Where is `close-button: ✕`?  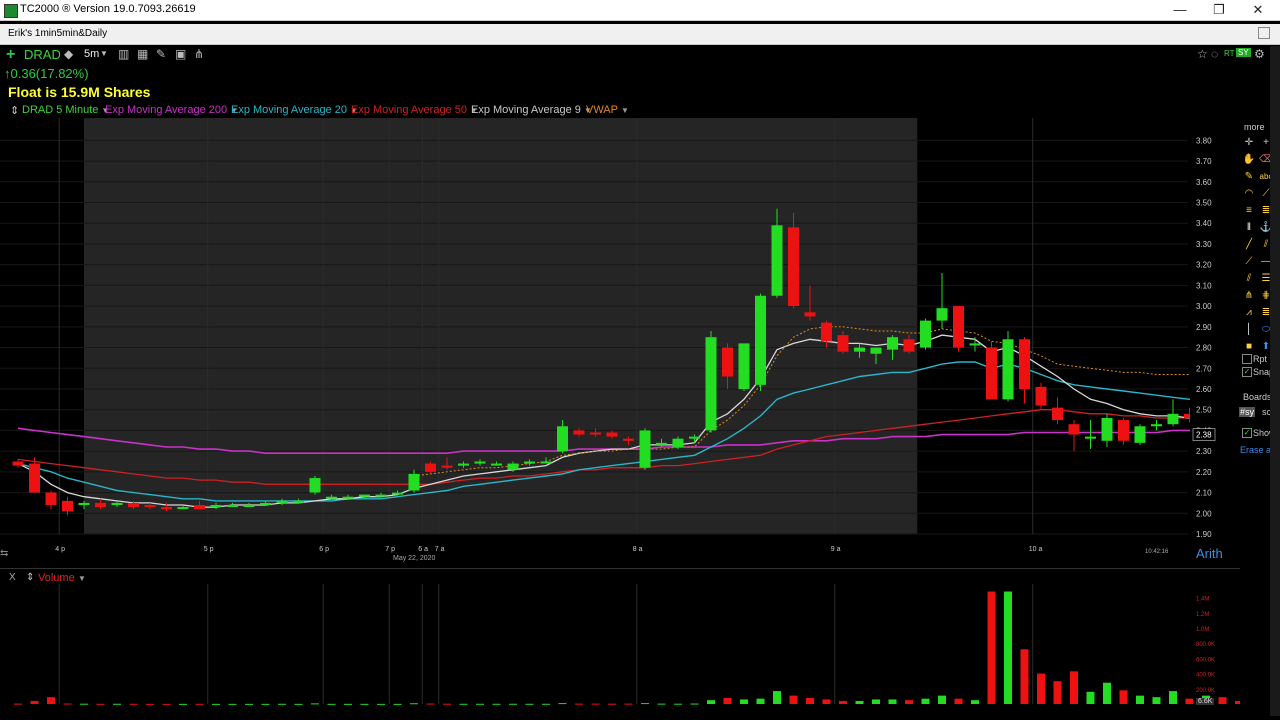 close-button: ✕ is located at coordinates (1258, 10).